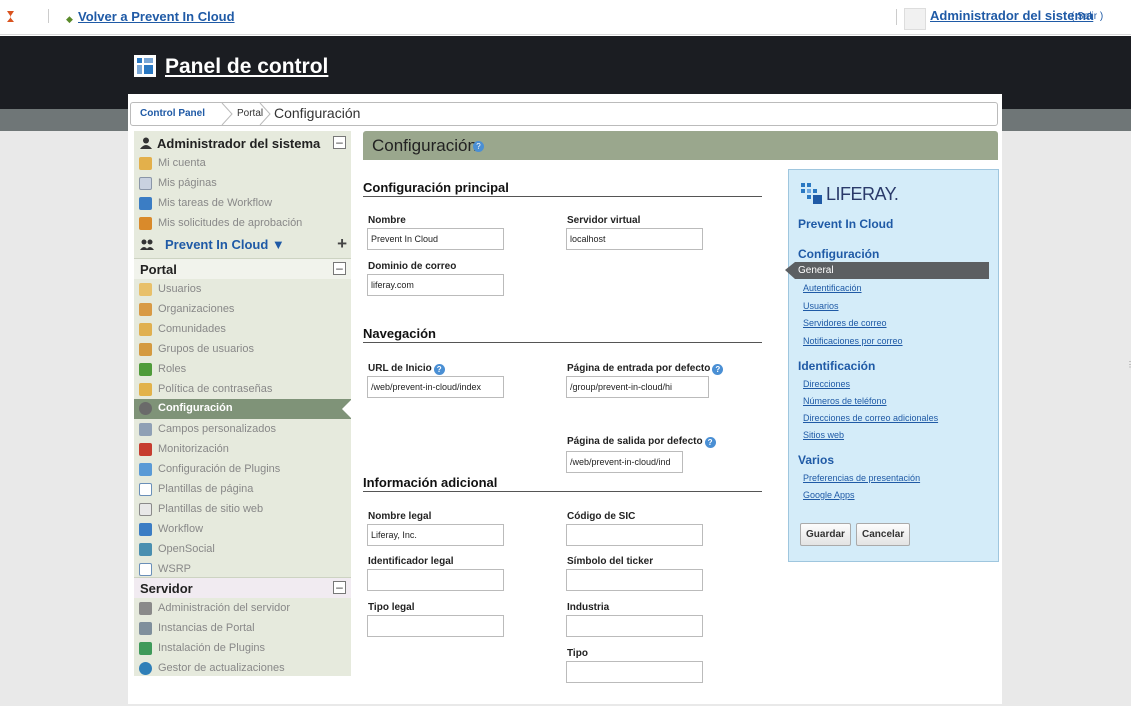 This screenshot has height=713, width=1131. What do you see at coordinates (156, 16) in the screenshot?
I see `back-to-site-link: Volver a Prevent In Cloud` at bounding box center [156, 16].